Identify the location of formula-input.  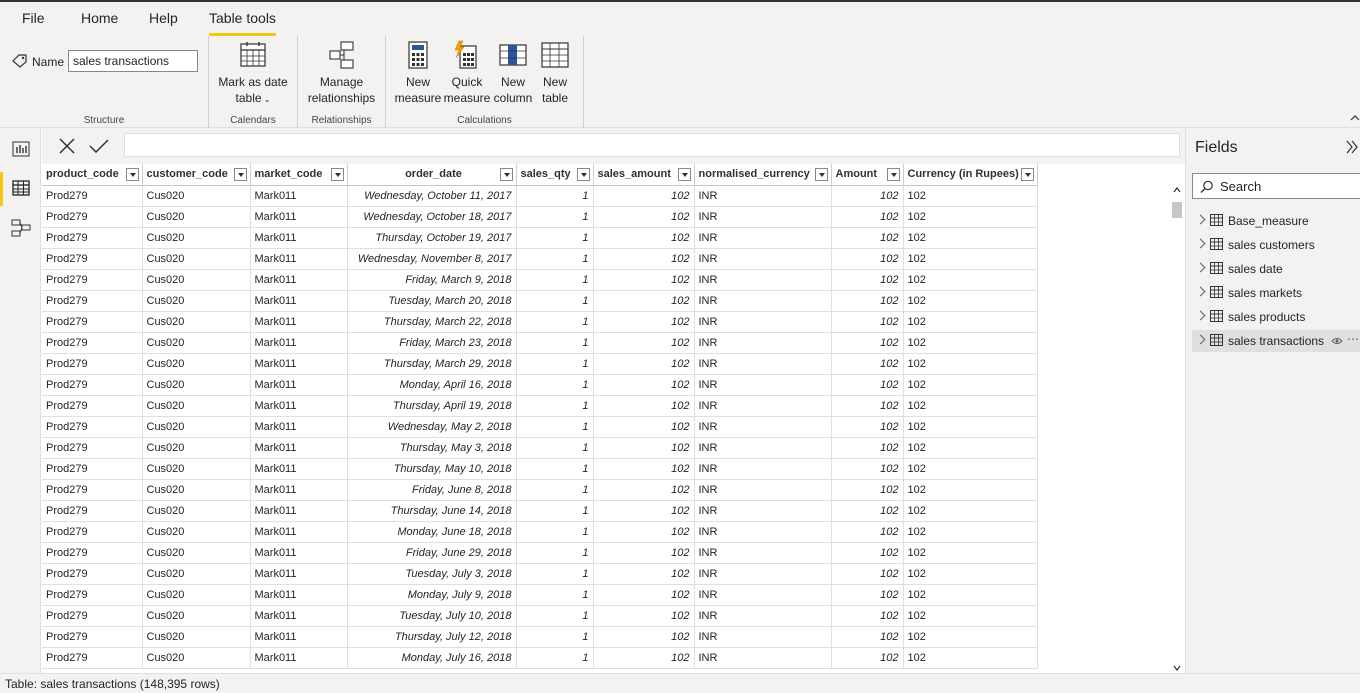
(652, 145).